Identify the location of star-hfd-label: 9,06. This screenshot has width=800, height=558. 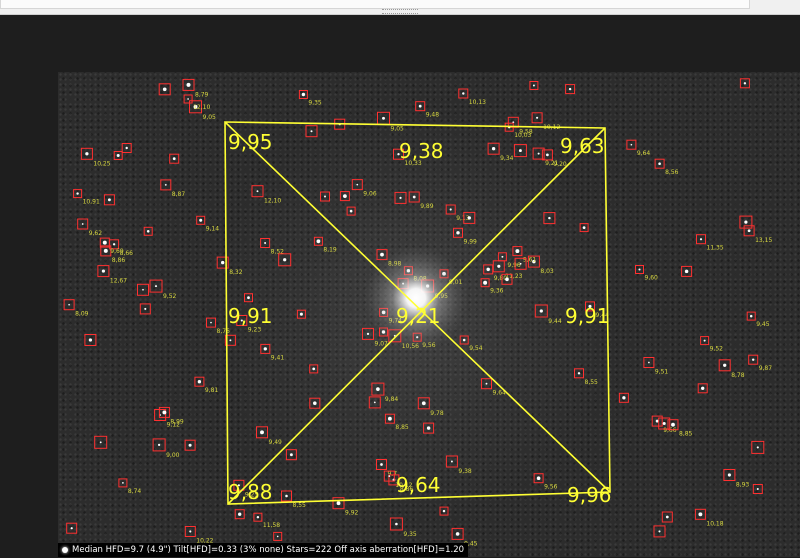
(370, 194).